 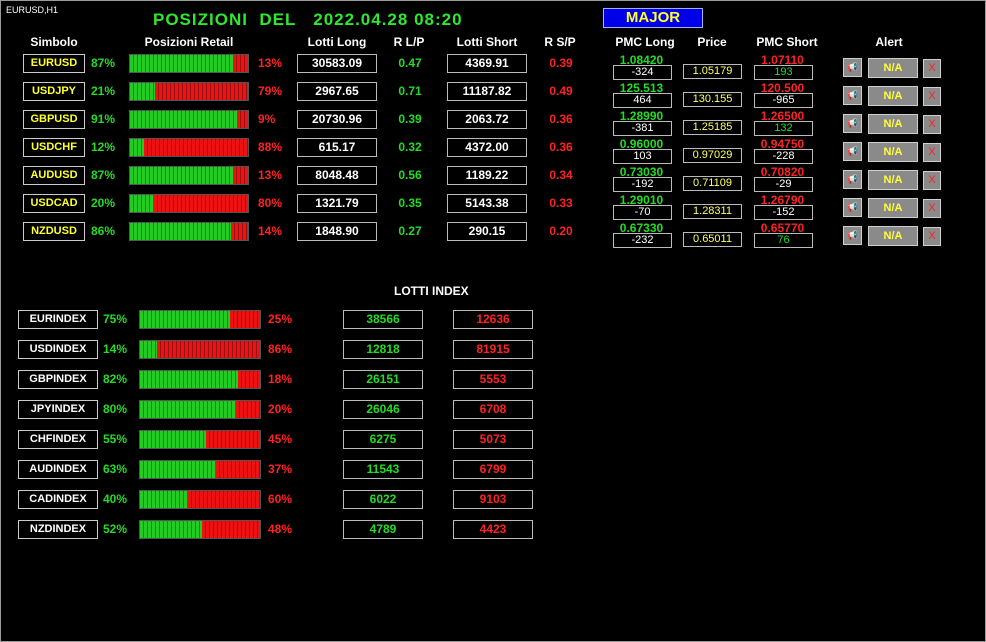 What do you see at coordinates (712, 99) in the screenshot?
I see `price-value: 130.155` at bounding box center [712, 99].